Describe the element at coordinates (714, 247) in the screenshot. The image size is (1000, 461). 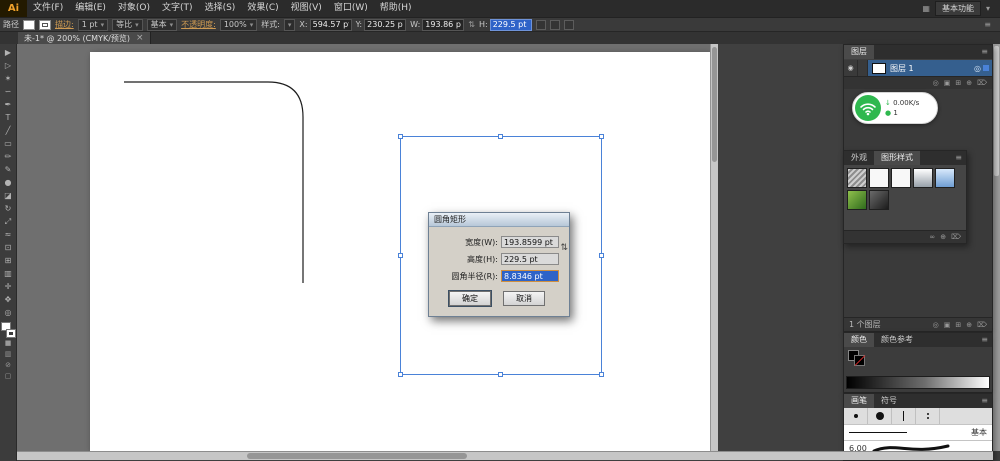
I see `canvas-vertical-scrollbar` at that location.